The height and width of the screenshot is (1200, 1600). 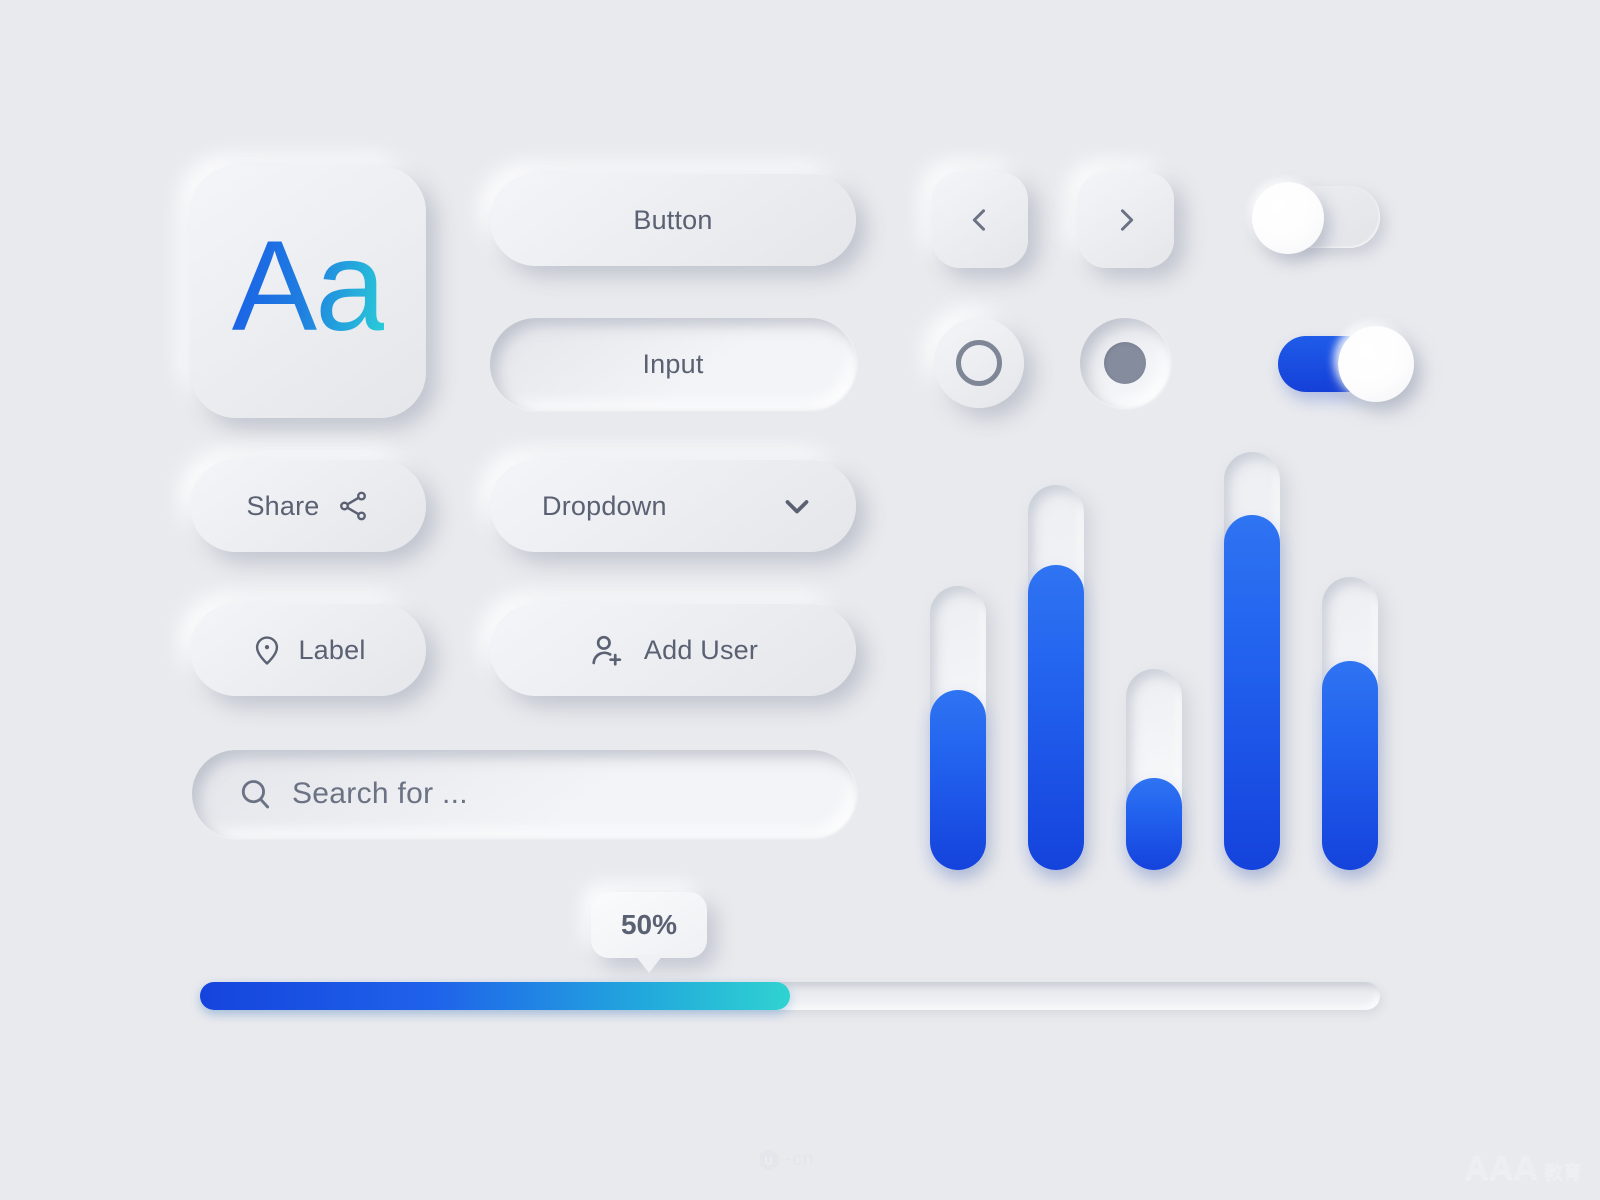 I want to click on radio-button-selected, so click(x=1125, y=363).